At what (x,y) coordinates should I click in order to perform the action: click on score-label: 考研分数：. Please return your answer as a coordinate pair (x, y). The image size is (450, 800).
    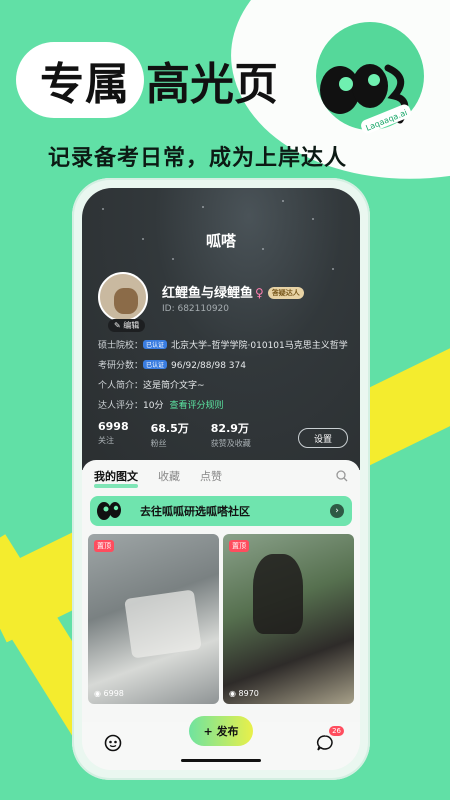
    Looking at the image, I should click on (121, 366).